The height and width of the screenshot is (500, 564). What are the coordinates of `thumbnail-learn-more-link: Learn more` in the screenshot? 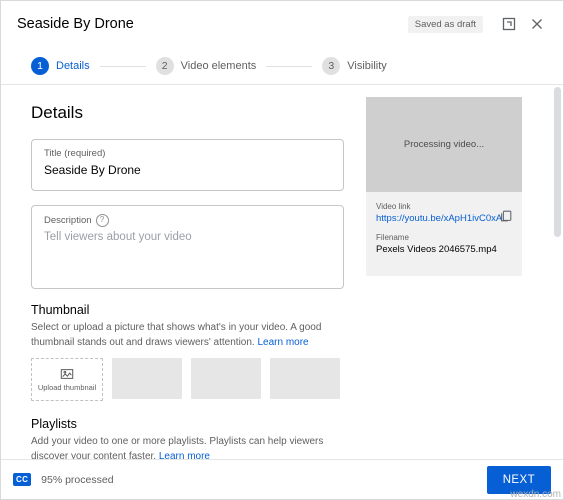 It's located at (282, 342).